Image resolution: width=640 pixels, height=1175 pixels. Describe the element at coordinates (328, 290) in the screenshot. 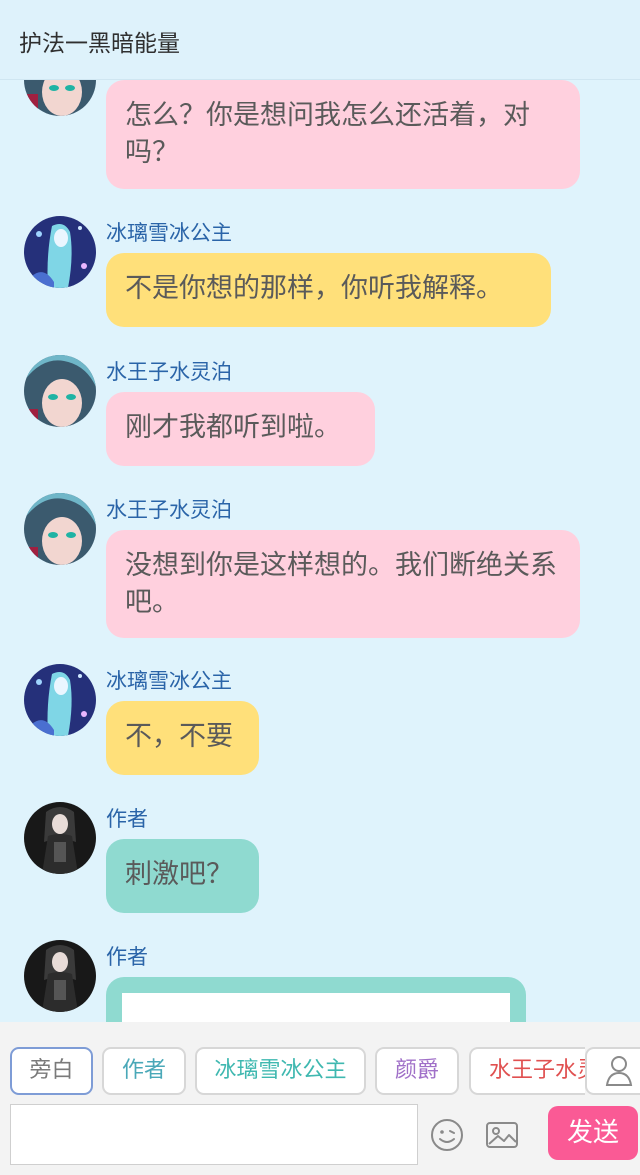

I see `message-bubble: 不是你想的那样，你听我解释。` at that location.